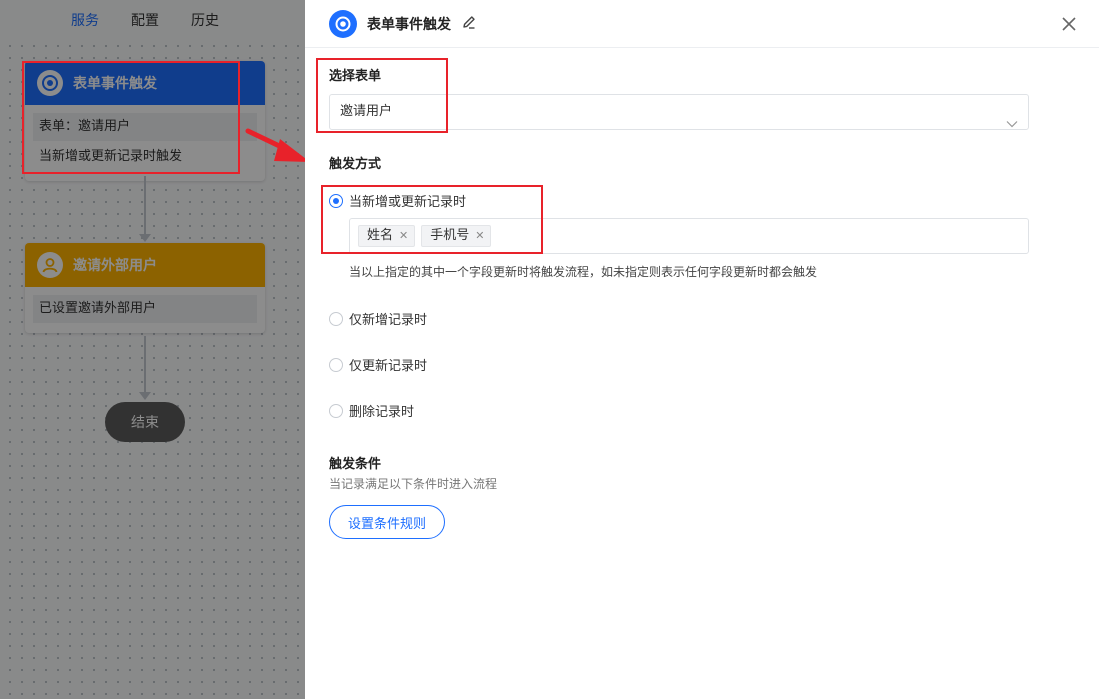  What do you see at coordinates (413, 484) in the screenshot?
I see `conditions-description: 当记录满足以下条件时进入流程` at bounding box center [413, 484].